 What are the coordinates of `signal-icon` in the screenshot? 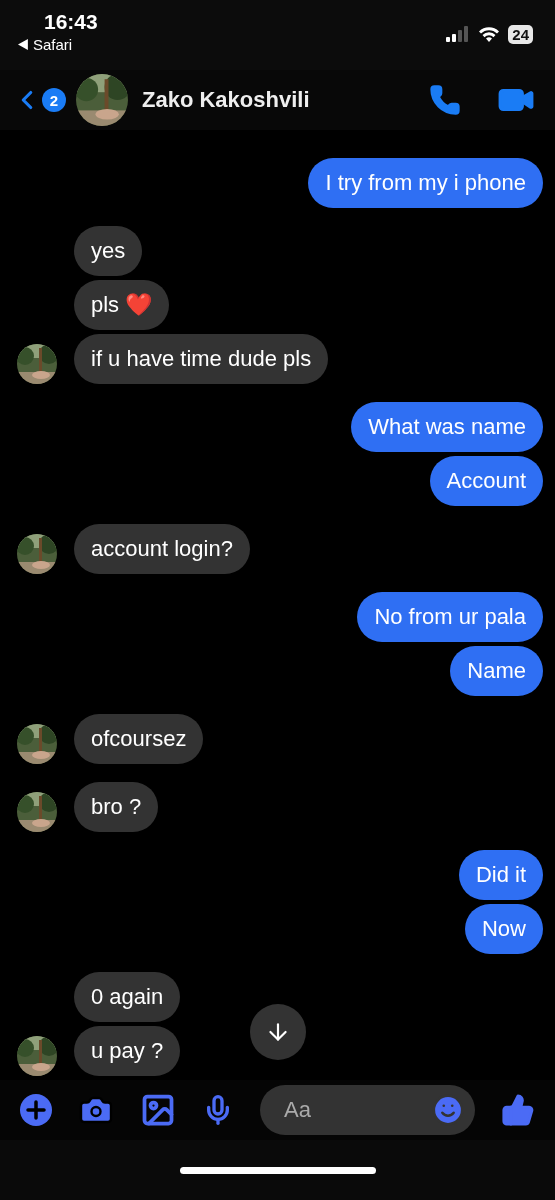 It's located at (458, 34).